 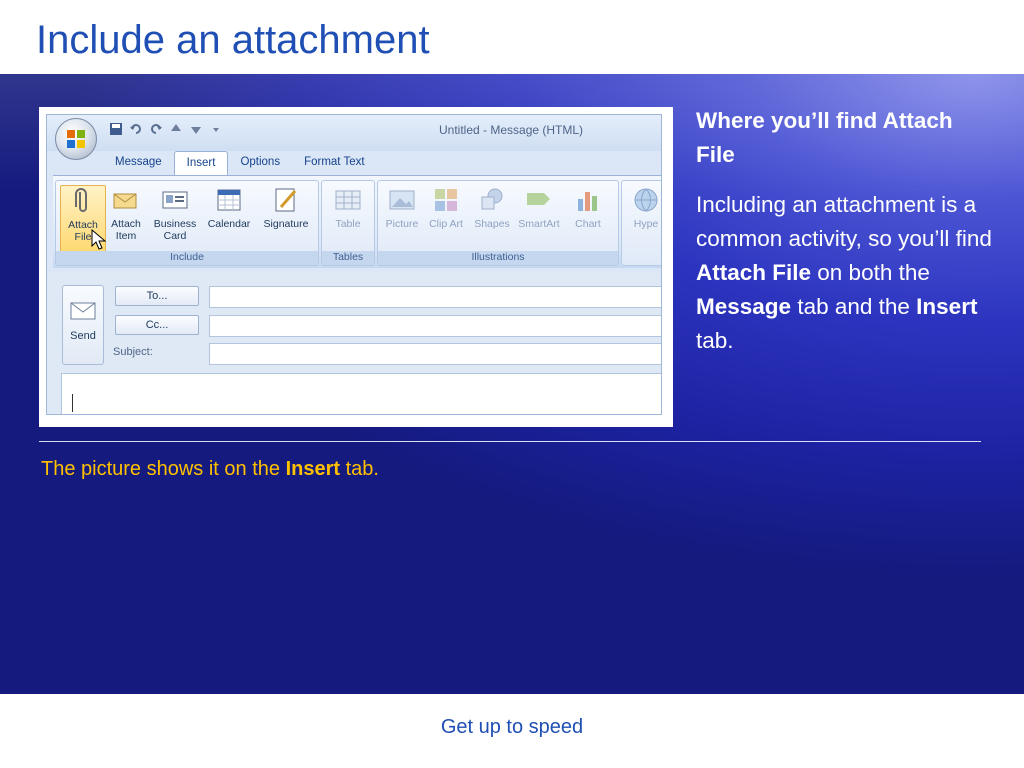 What do you see at coordinates (539, 207) in the screenshot?
I see `smartart-button: SmartArt` at bounding box center [539, 207].